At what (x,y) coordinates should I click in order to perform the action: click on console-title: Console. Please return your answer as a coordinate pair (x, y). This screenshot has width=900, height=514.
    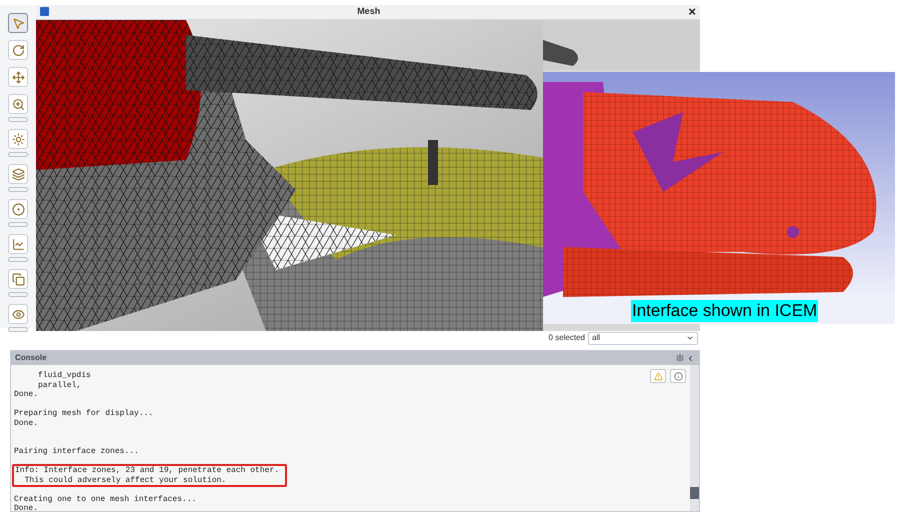
    Looking at the image, I should click on (31, 358).